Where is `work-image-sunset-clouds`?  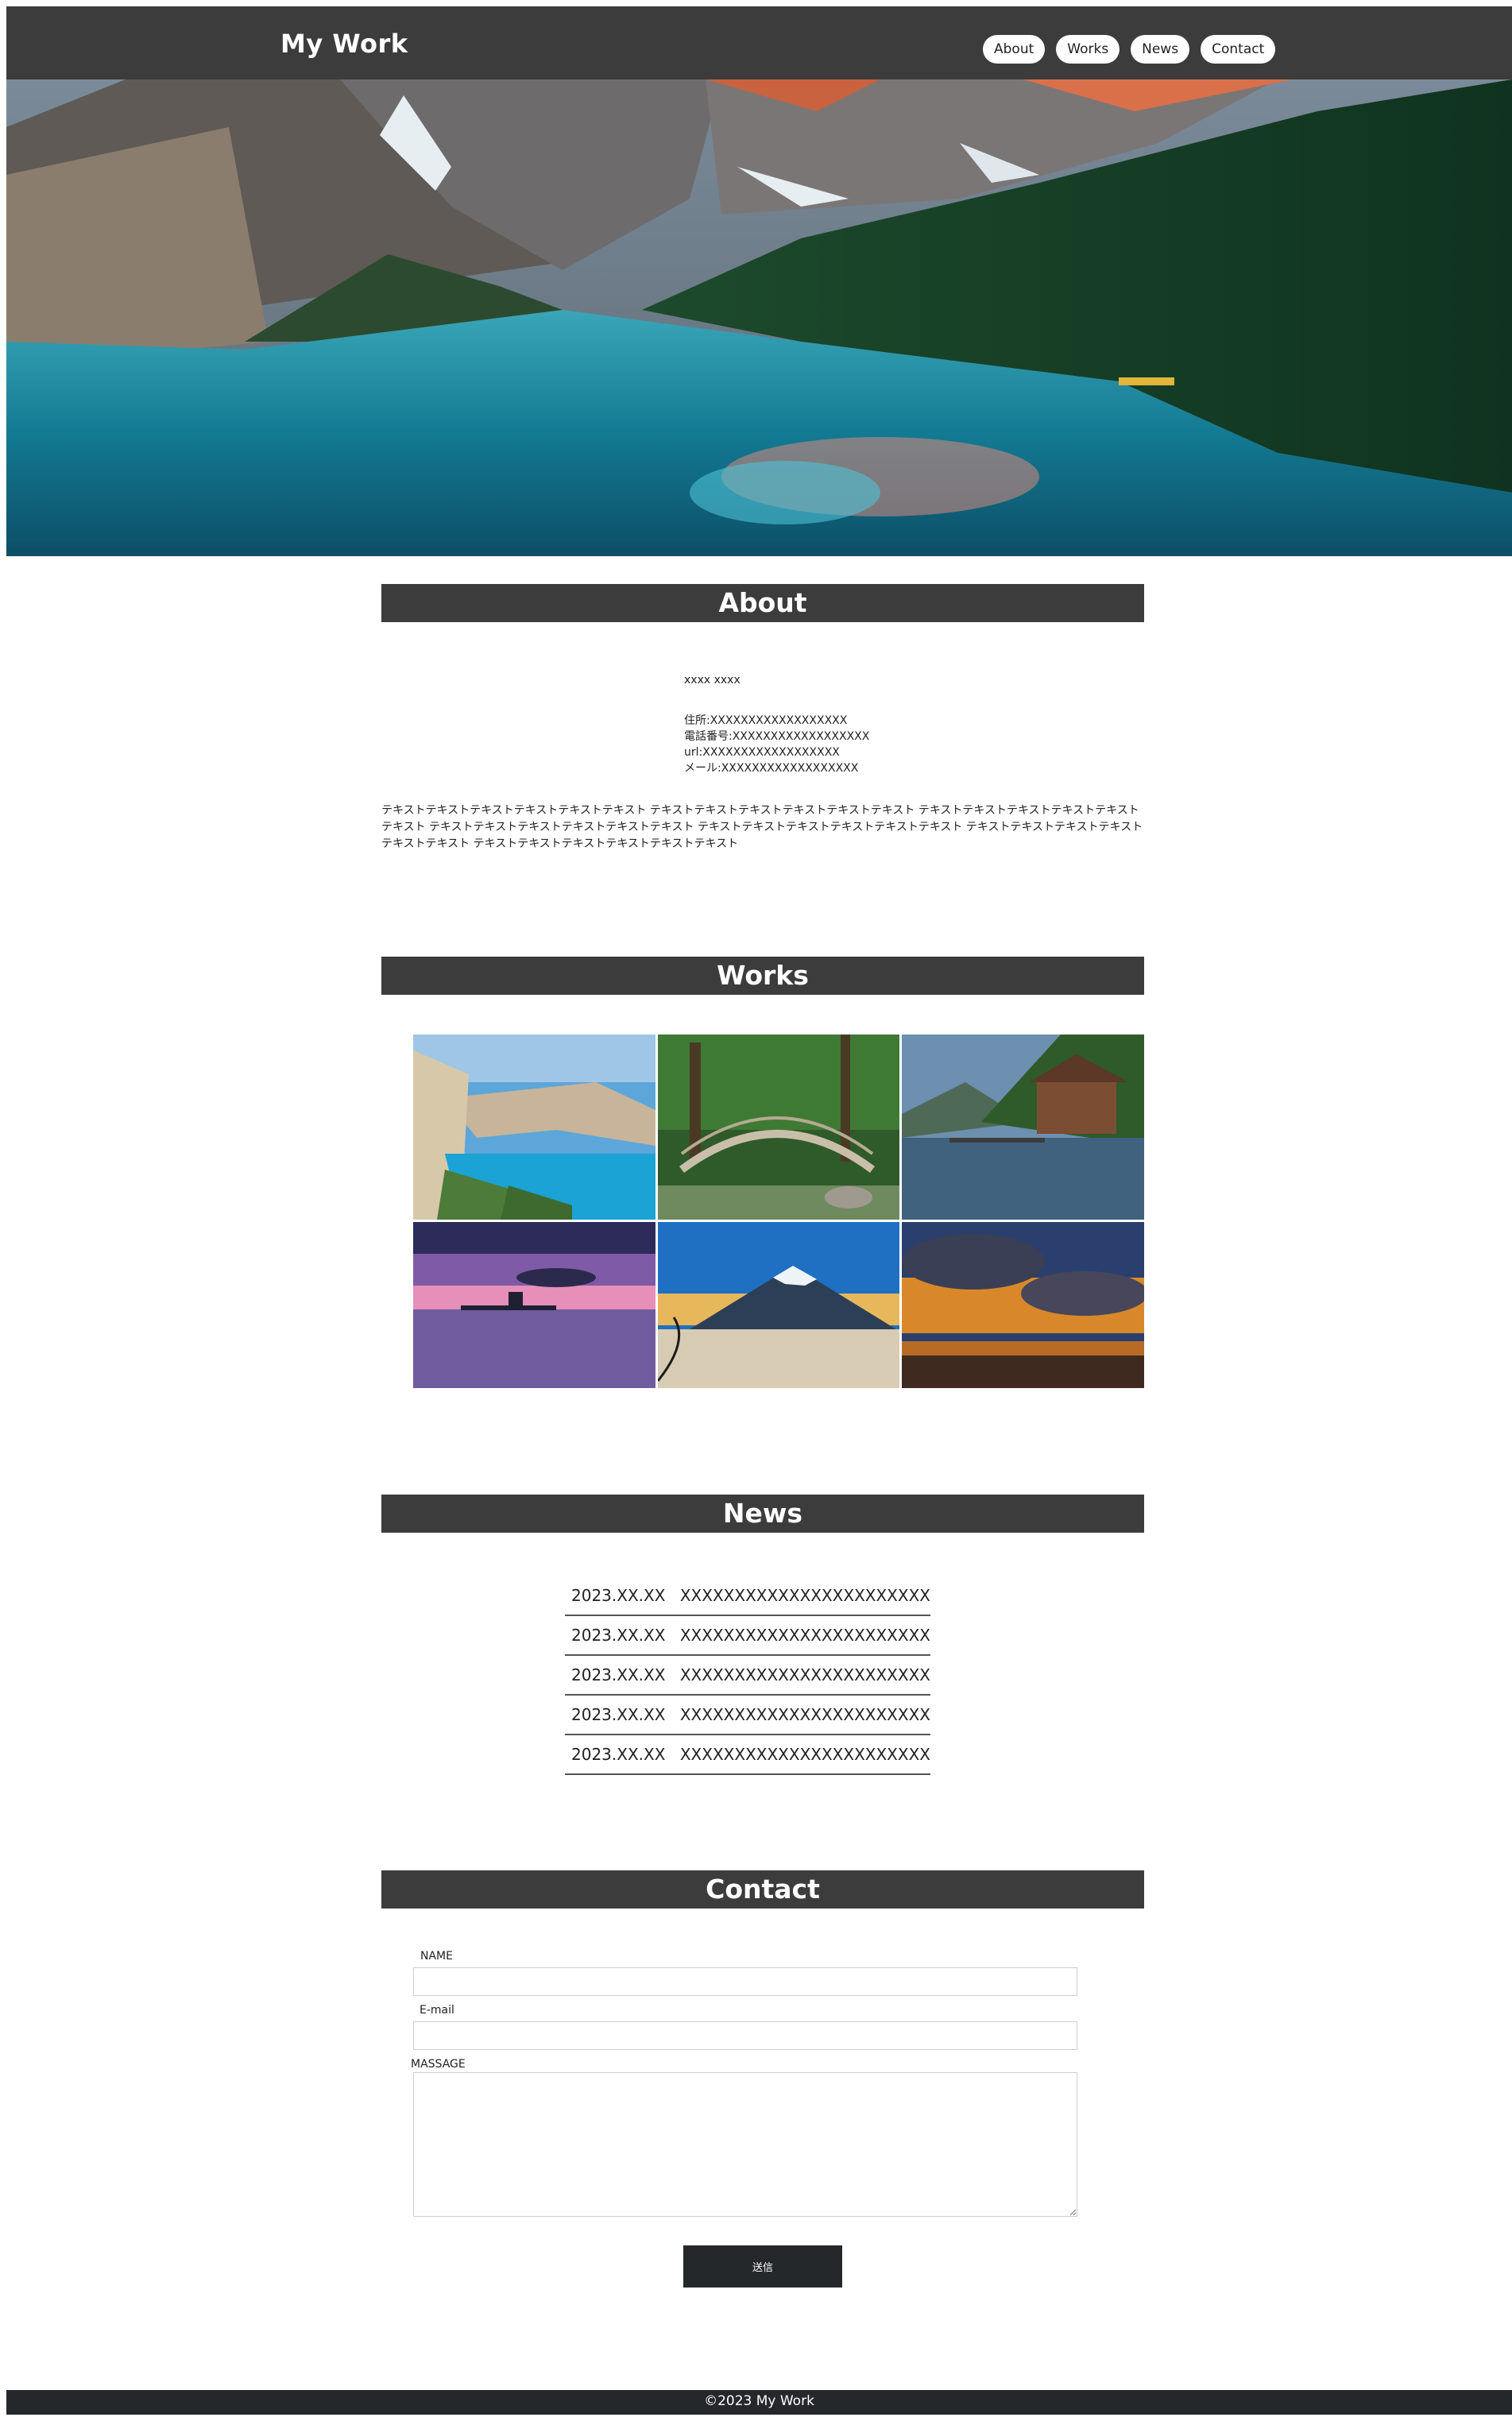 work-image-sunset-clouds is located at coordinates (1023, 1305).